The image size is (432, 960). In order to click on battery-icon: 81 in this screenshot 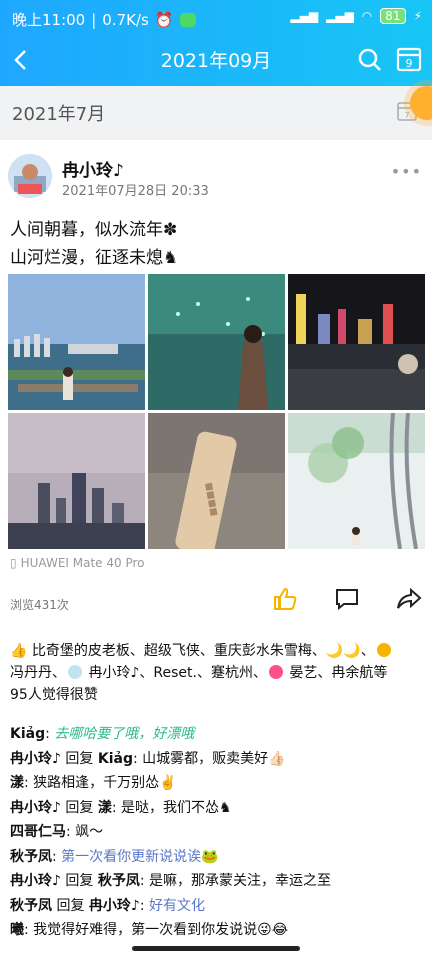, I will do `click(393, 16)`.